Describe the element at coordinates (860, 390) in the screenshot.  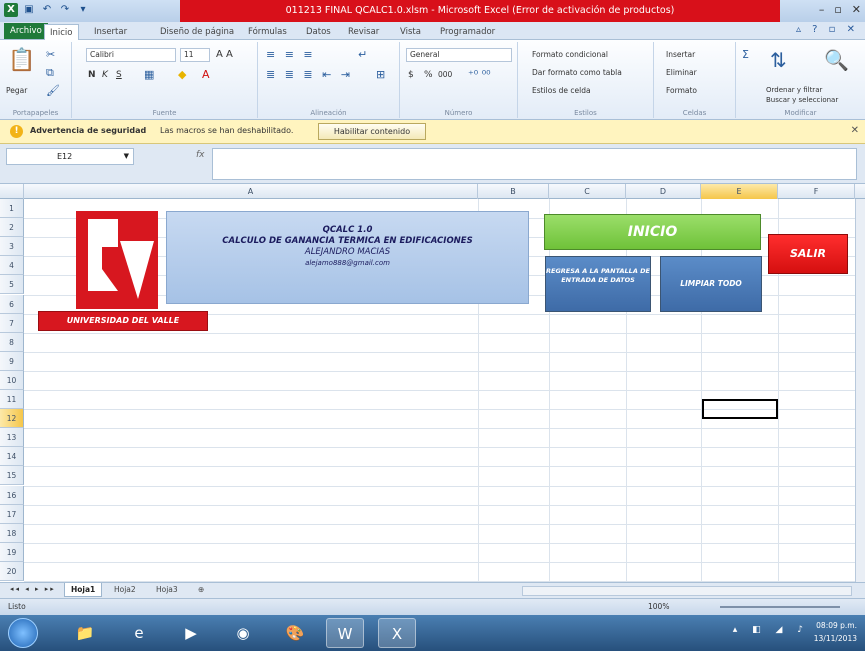
I see `vertical-scrollbar` at that location.